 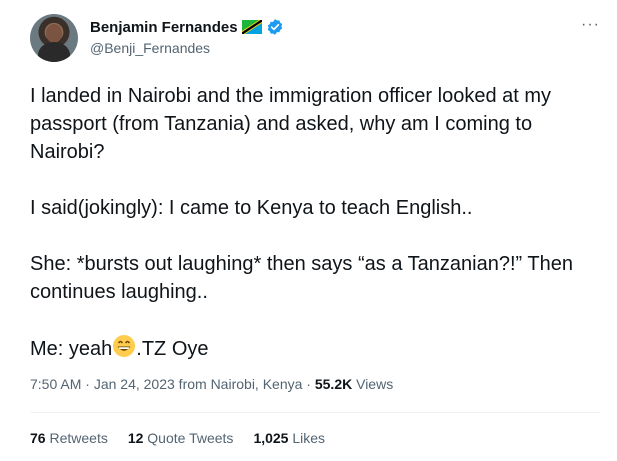 What do you see at coordinates (309, 438) in the screenshot?
I see `likes-label: Likes` at bounding box center [309, 438].